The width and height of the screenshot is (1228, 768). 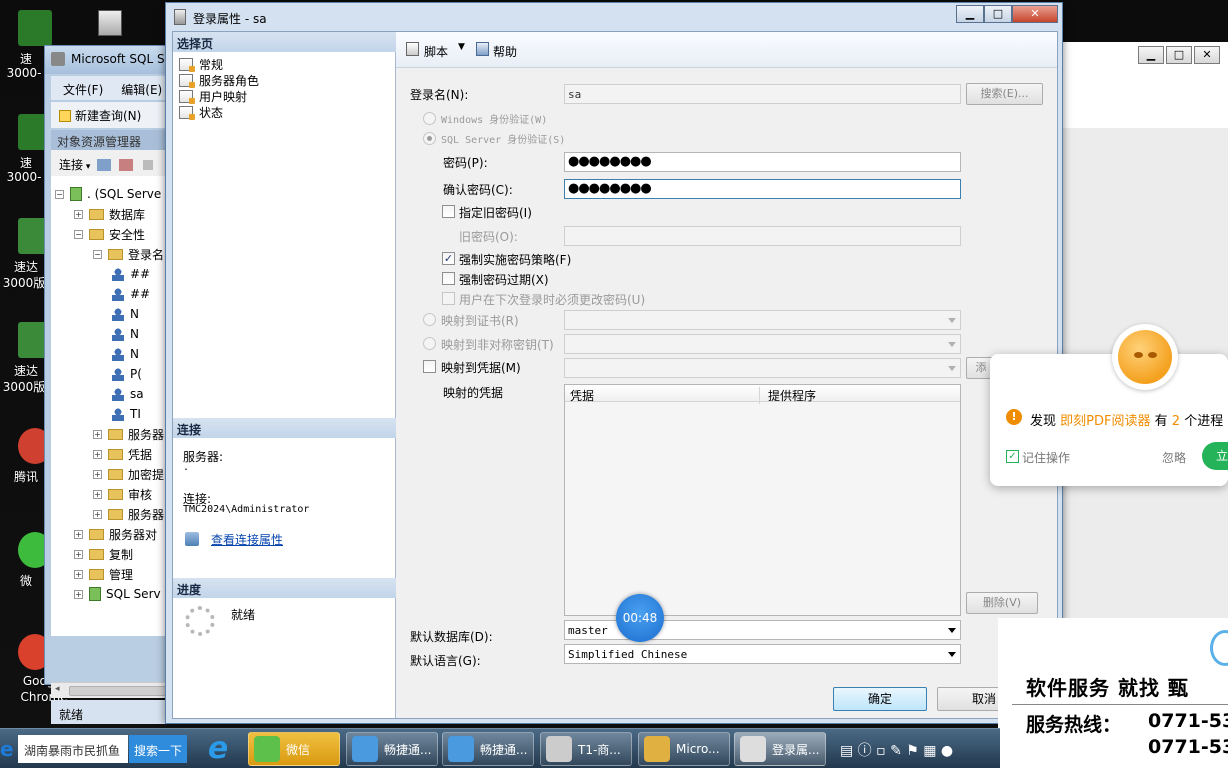 What do you see at coordinates (147, 165) in the screenshot?
I see `stop-icon` at bounding box center [147, 165].